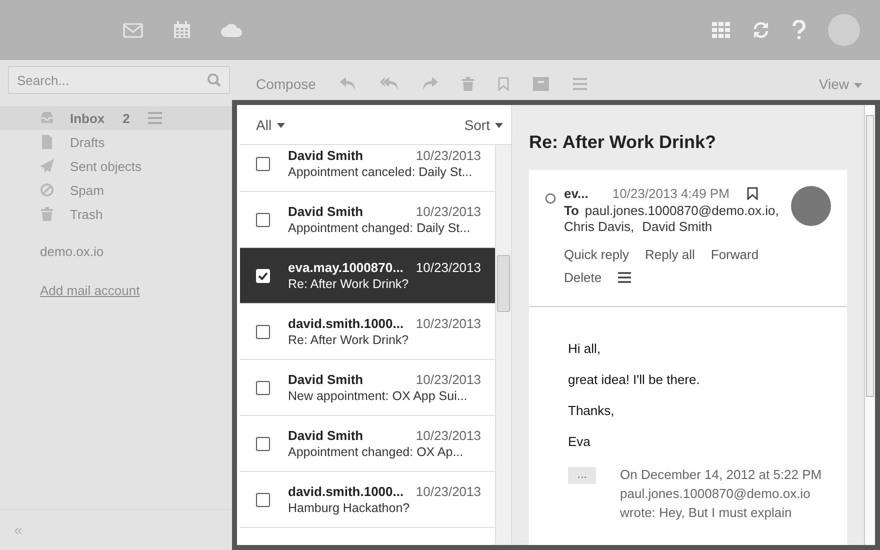  What do you see at coordinates (571, 211) in the screenshot?
I see `to-label: To` at bounding box center [571, 211].